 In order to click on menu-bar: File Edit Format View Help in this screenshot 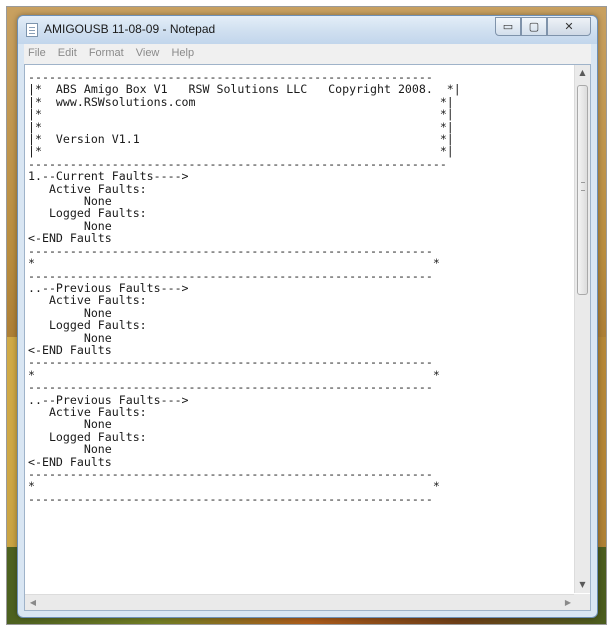, I will do `click(307, 54)`.